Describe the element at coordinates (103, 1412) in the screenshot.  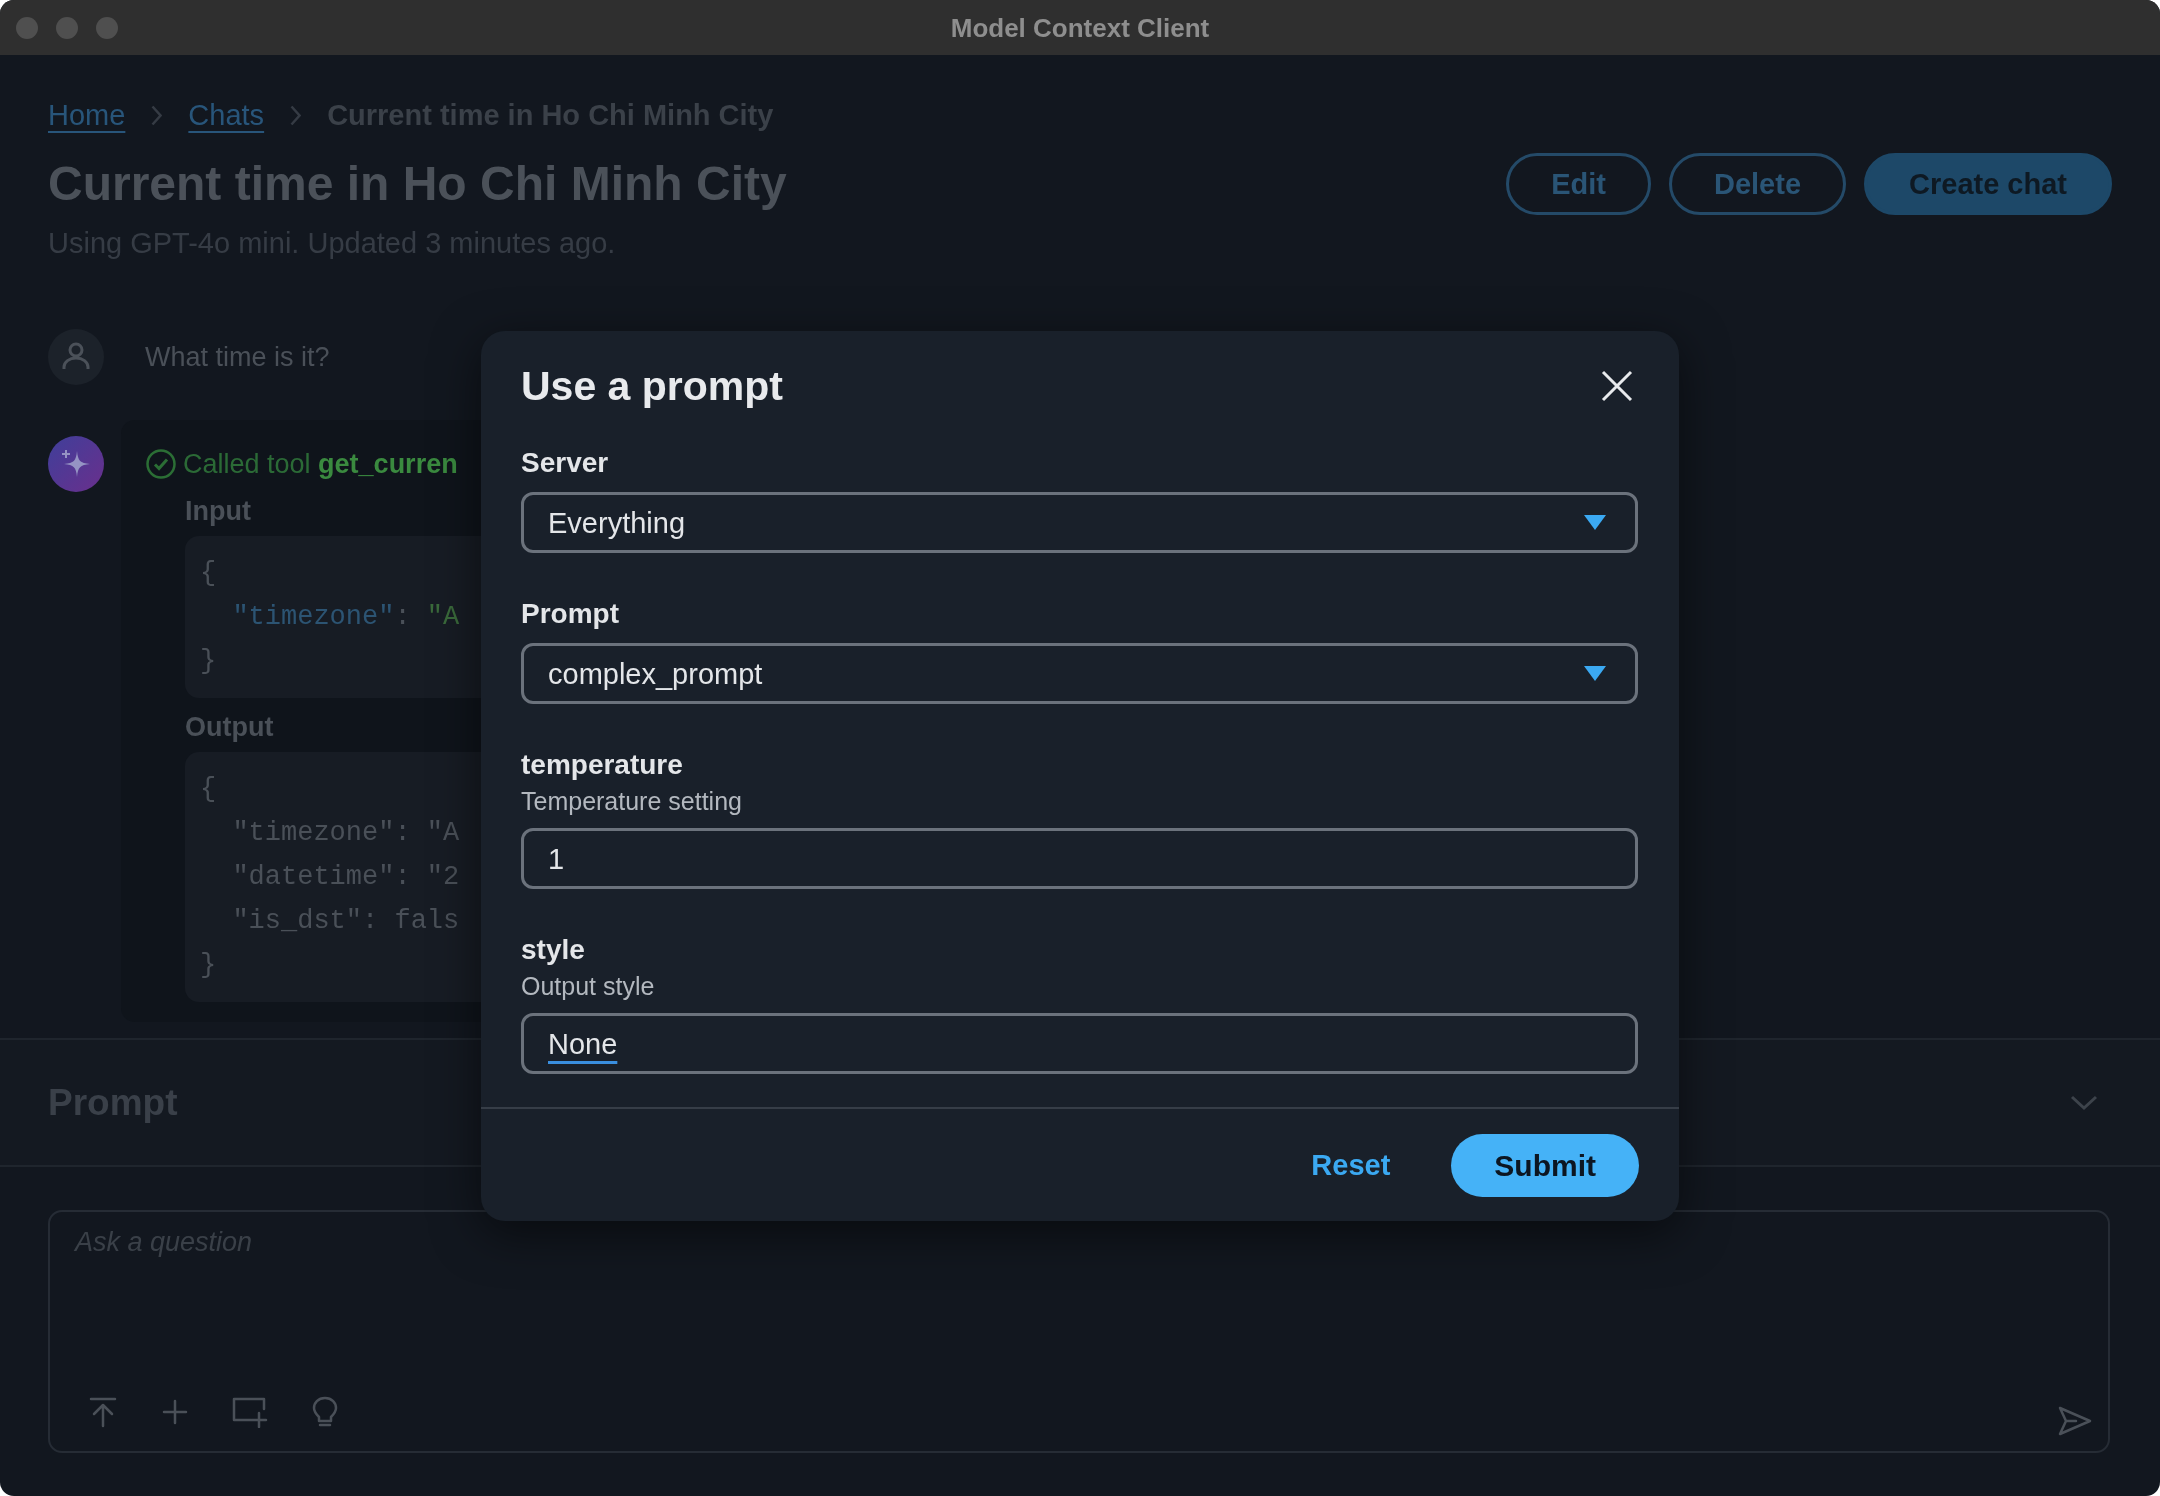
I see `upload-icon` at that location.